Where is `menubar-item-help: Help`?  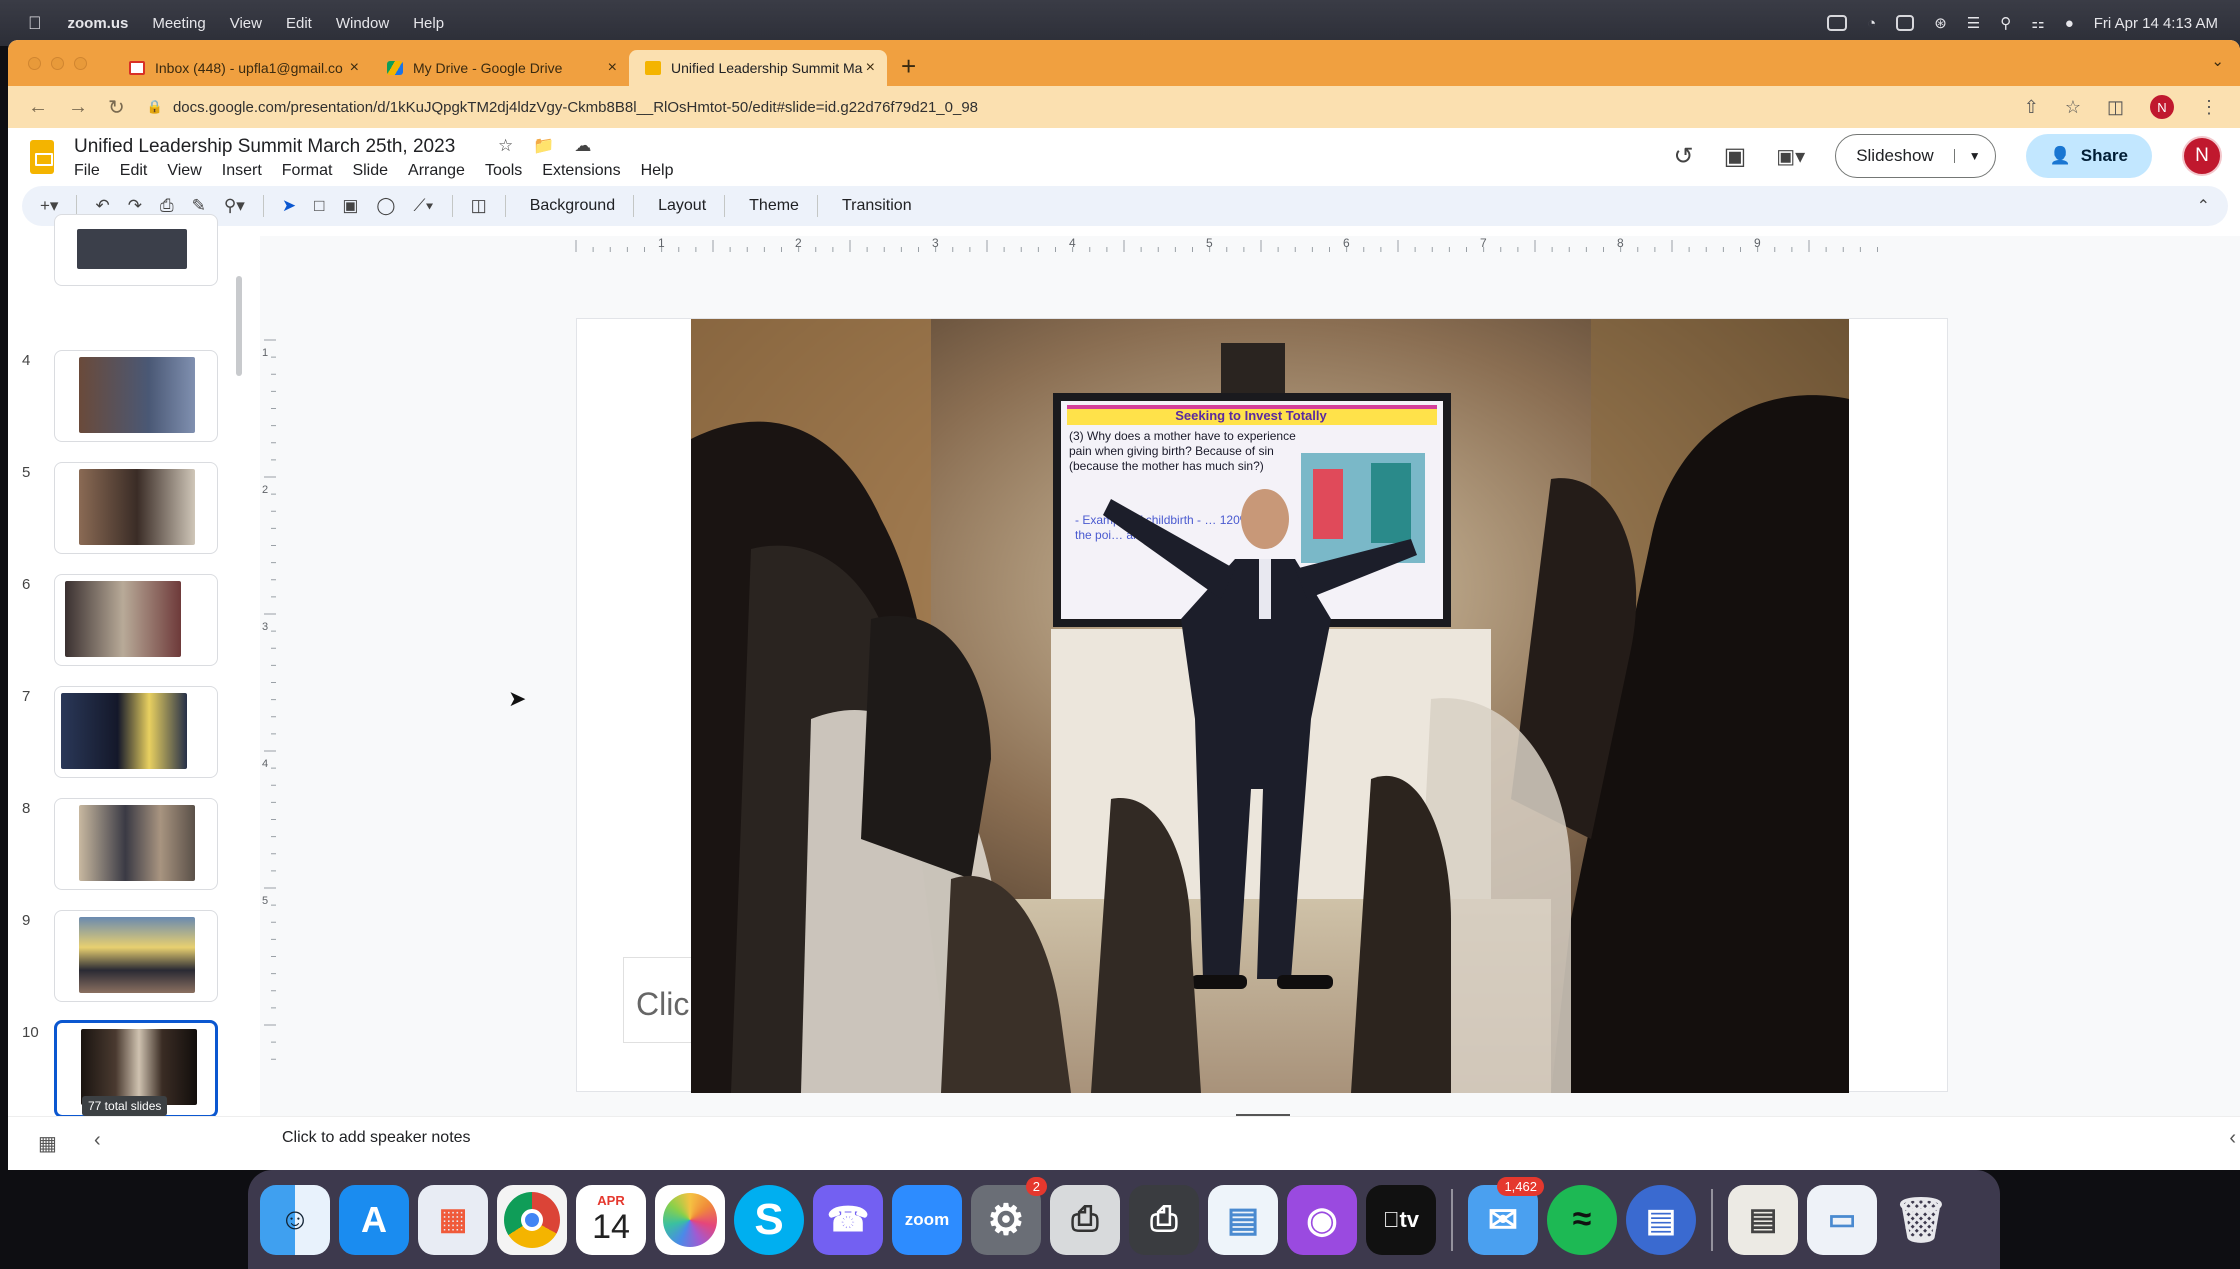
menubar-item-help: Help is located at coordinates (428, 23).